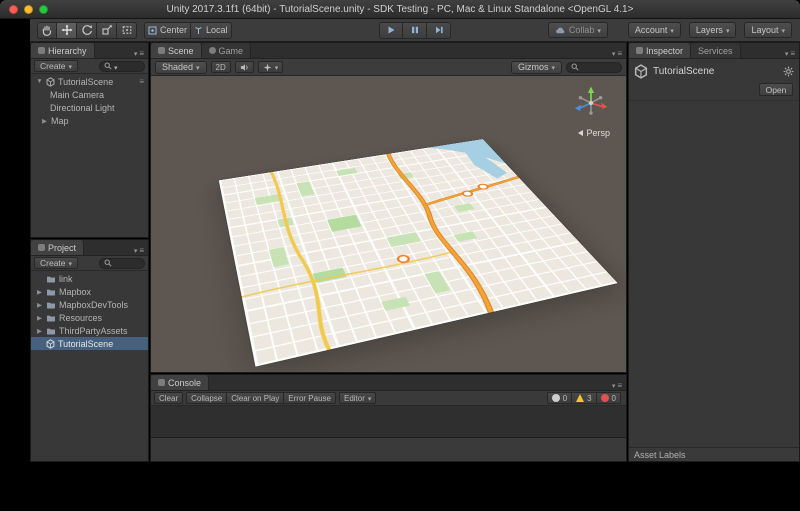  I want to click on scene-search-input, so click(594, 67).